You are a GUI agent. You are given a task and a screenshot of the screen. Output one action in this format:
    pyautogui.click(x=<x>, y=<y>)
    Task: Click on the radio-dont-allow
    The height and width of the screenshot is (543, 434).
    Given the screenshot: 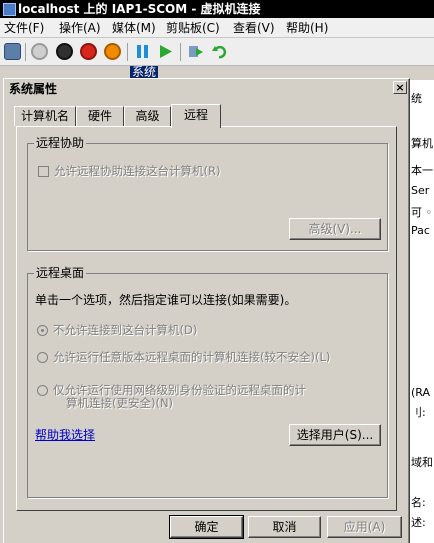 What is the action you would take?
    pyautogui.click(x=42, y=330)
    